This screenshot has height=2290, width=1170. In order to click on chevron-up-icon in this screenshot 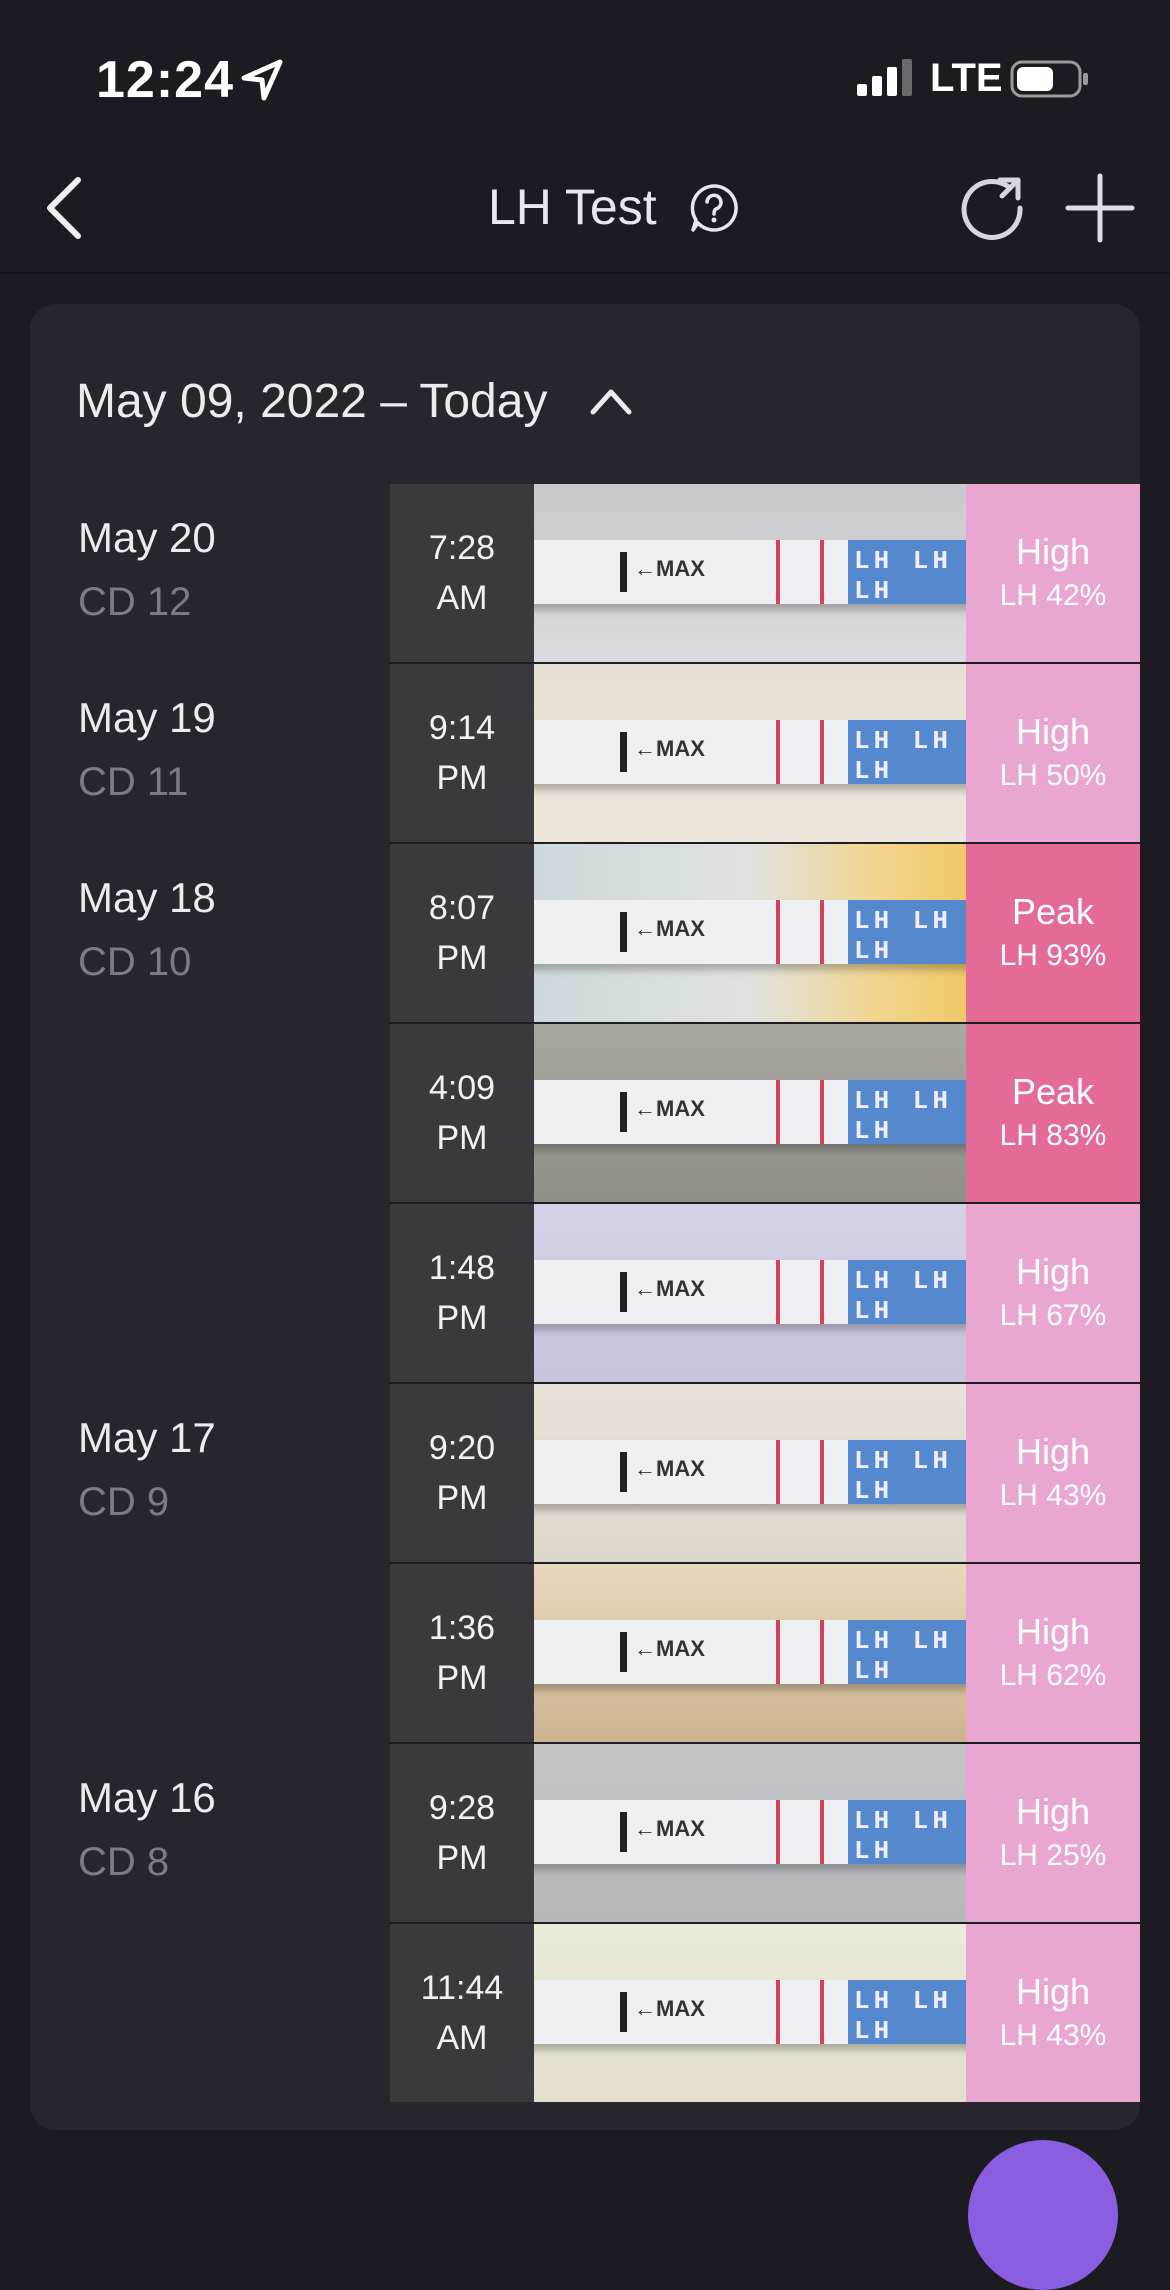, I will do `click(611, 401)`.